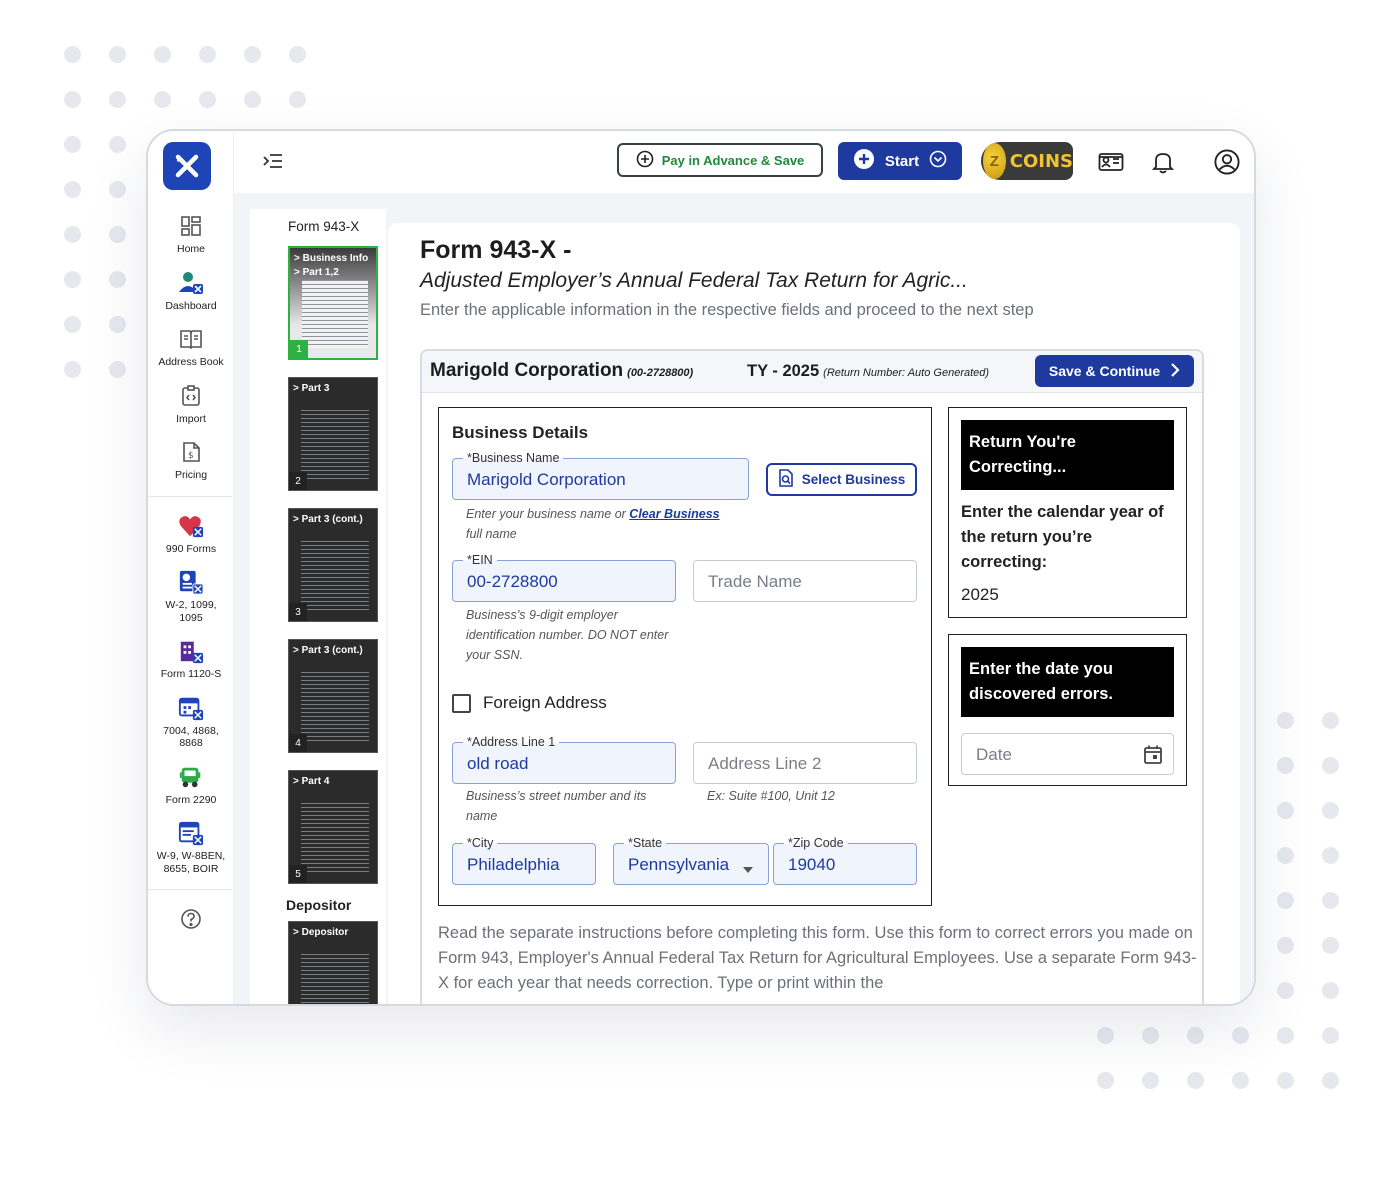 The width and height of the screenshot is (1373, 1185). I want to click on sidebar-item-form-2290: Form 2290, so click(191, 785).